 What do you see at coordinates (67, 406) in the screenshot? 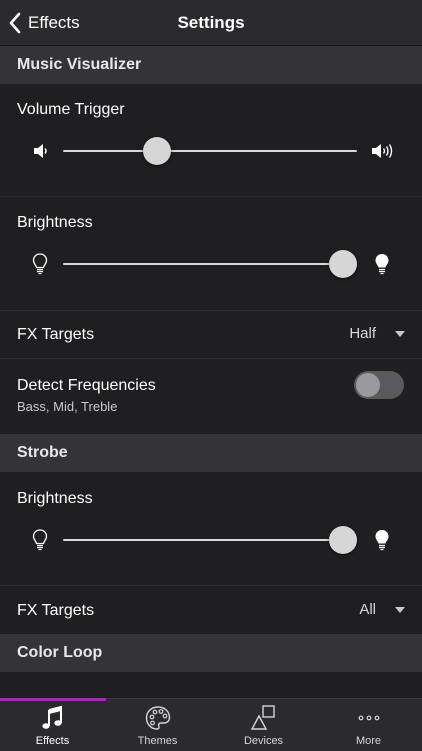
I see `detect-frequencies-sublabel: Bass, Mid, Treble` at bounding box center [67, 406].